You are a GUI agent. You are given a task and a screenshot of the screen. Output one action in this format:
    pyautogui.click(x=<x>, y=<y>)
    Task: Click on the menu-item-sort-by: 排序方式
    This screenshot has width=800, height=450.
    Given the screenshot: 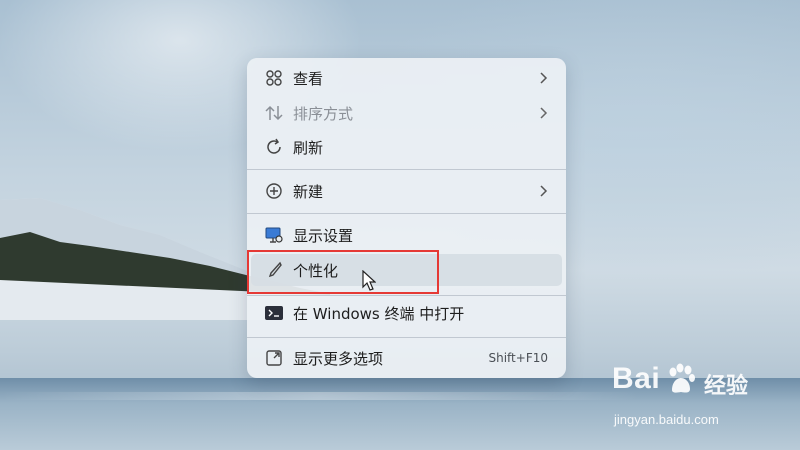 What is the action you would take?
    pyautogui.click(x=406, y=113)
    